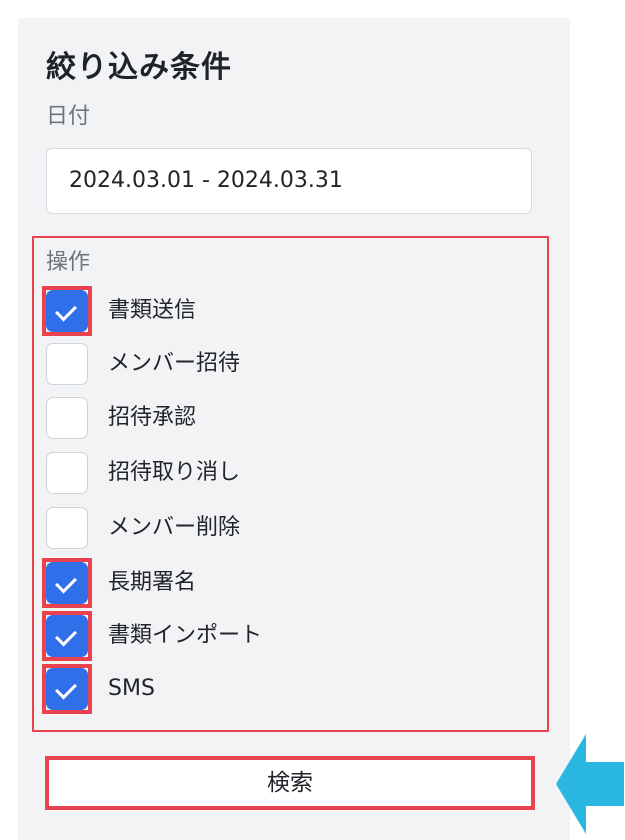  Describe the element at coordinates (68, 116) in the screenshot. I see `date-label: 日付` at that location.